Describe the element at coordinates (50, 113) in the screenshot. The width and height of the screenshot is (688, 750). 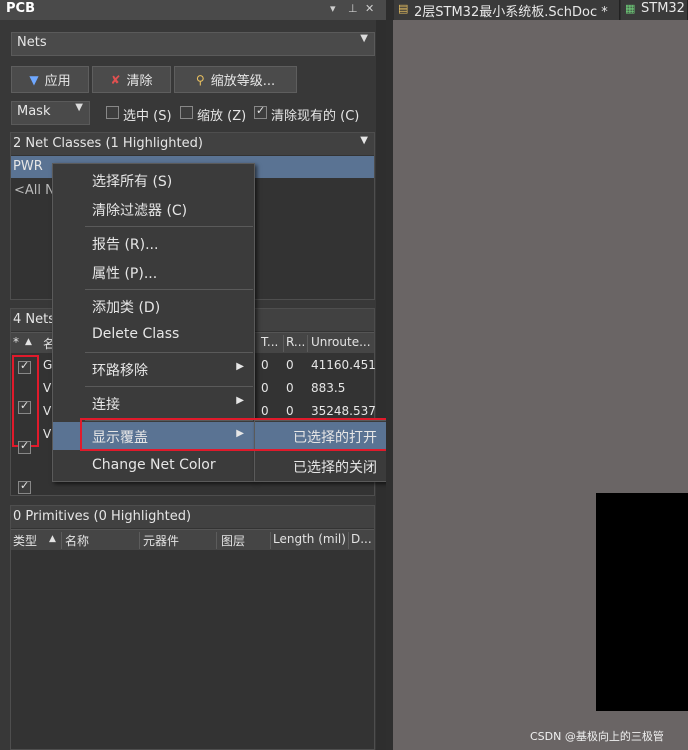
I see `mask-select: Mask ▼` at that location.